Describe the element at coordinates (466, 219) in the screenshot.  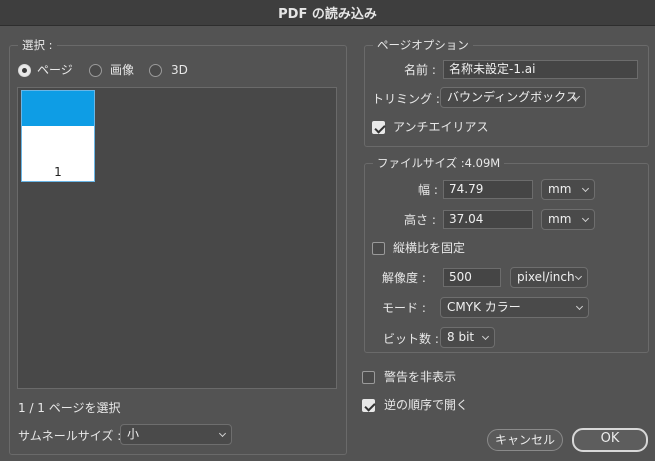
I see `height-value: 37.04` at that location.